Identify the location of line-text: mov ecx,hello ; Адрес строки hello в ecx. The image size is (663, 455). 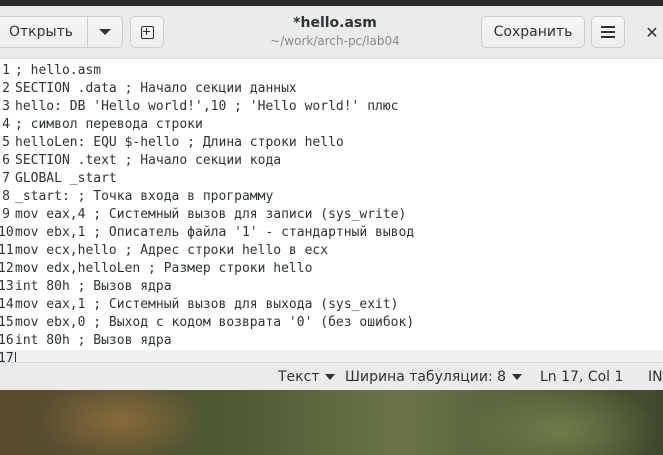
(172, 250).